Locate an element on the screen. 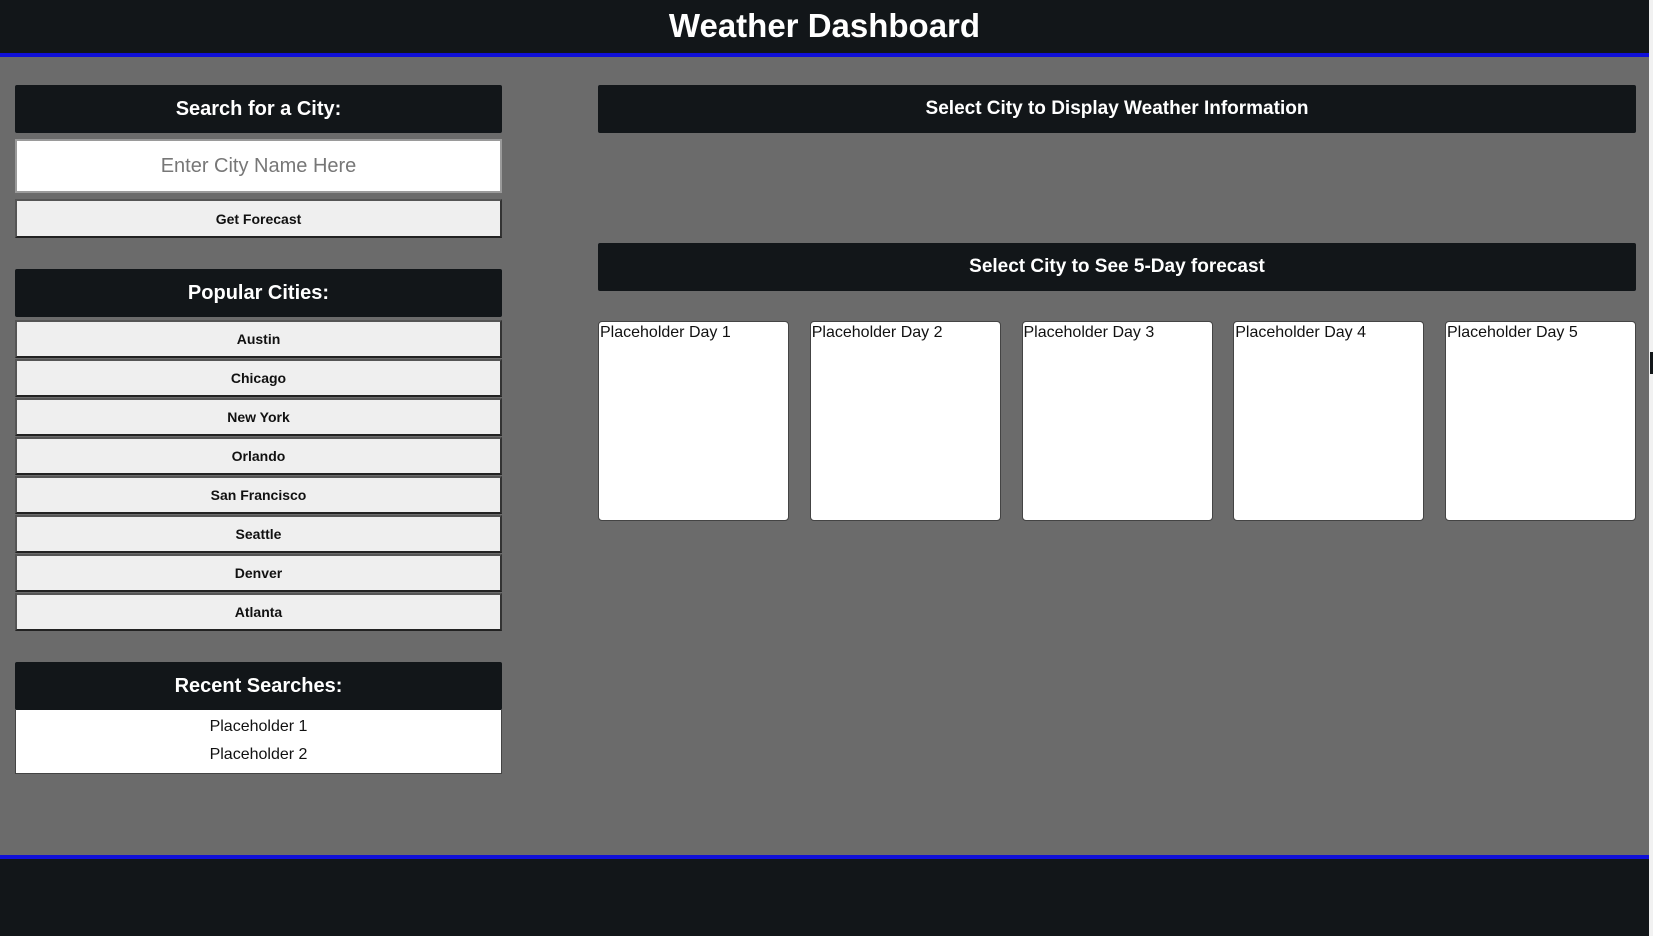 This screenshot has width=1653, height=936. forecast-day-card: Placeholder Day 4 is located at coordinates (1329, 421).